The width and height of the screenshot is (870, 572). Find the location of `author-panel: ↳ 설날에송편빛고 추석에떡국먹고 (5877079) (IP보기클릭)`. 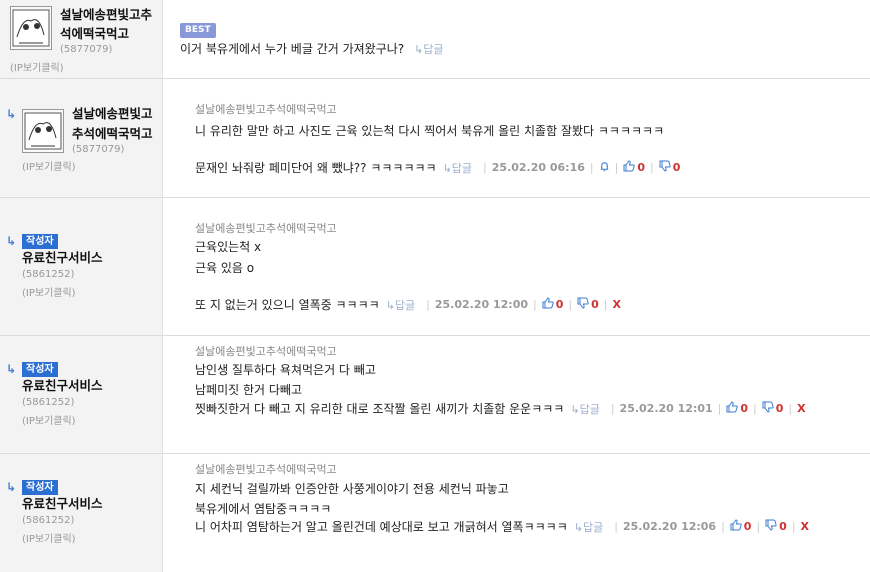

author-panel: ↳ 설날에송편빛고 추석에떡국먹고 (5877079) (IP보기클릭) is located at coordinates (81, 138).